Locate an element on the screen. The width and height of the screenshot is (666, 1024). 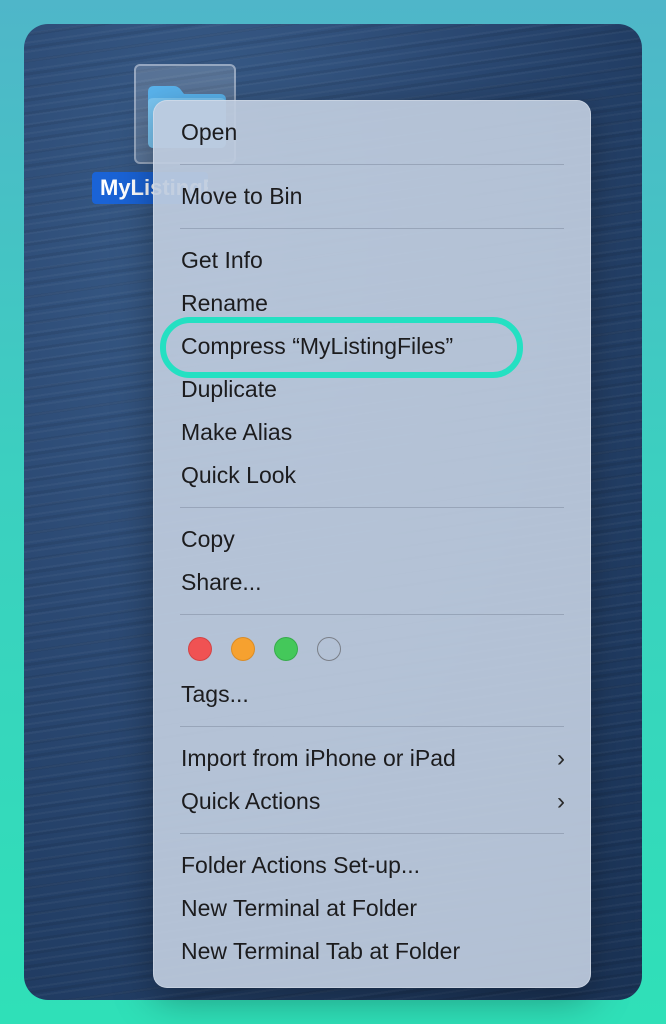
menu-item-label: Quick Actions is located at coordinates (251, 801).